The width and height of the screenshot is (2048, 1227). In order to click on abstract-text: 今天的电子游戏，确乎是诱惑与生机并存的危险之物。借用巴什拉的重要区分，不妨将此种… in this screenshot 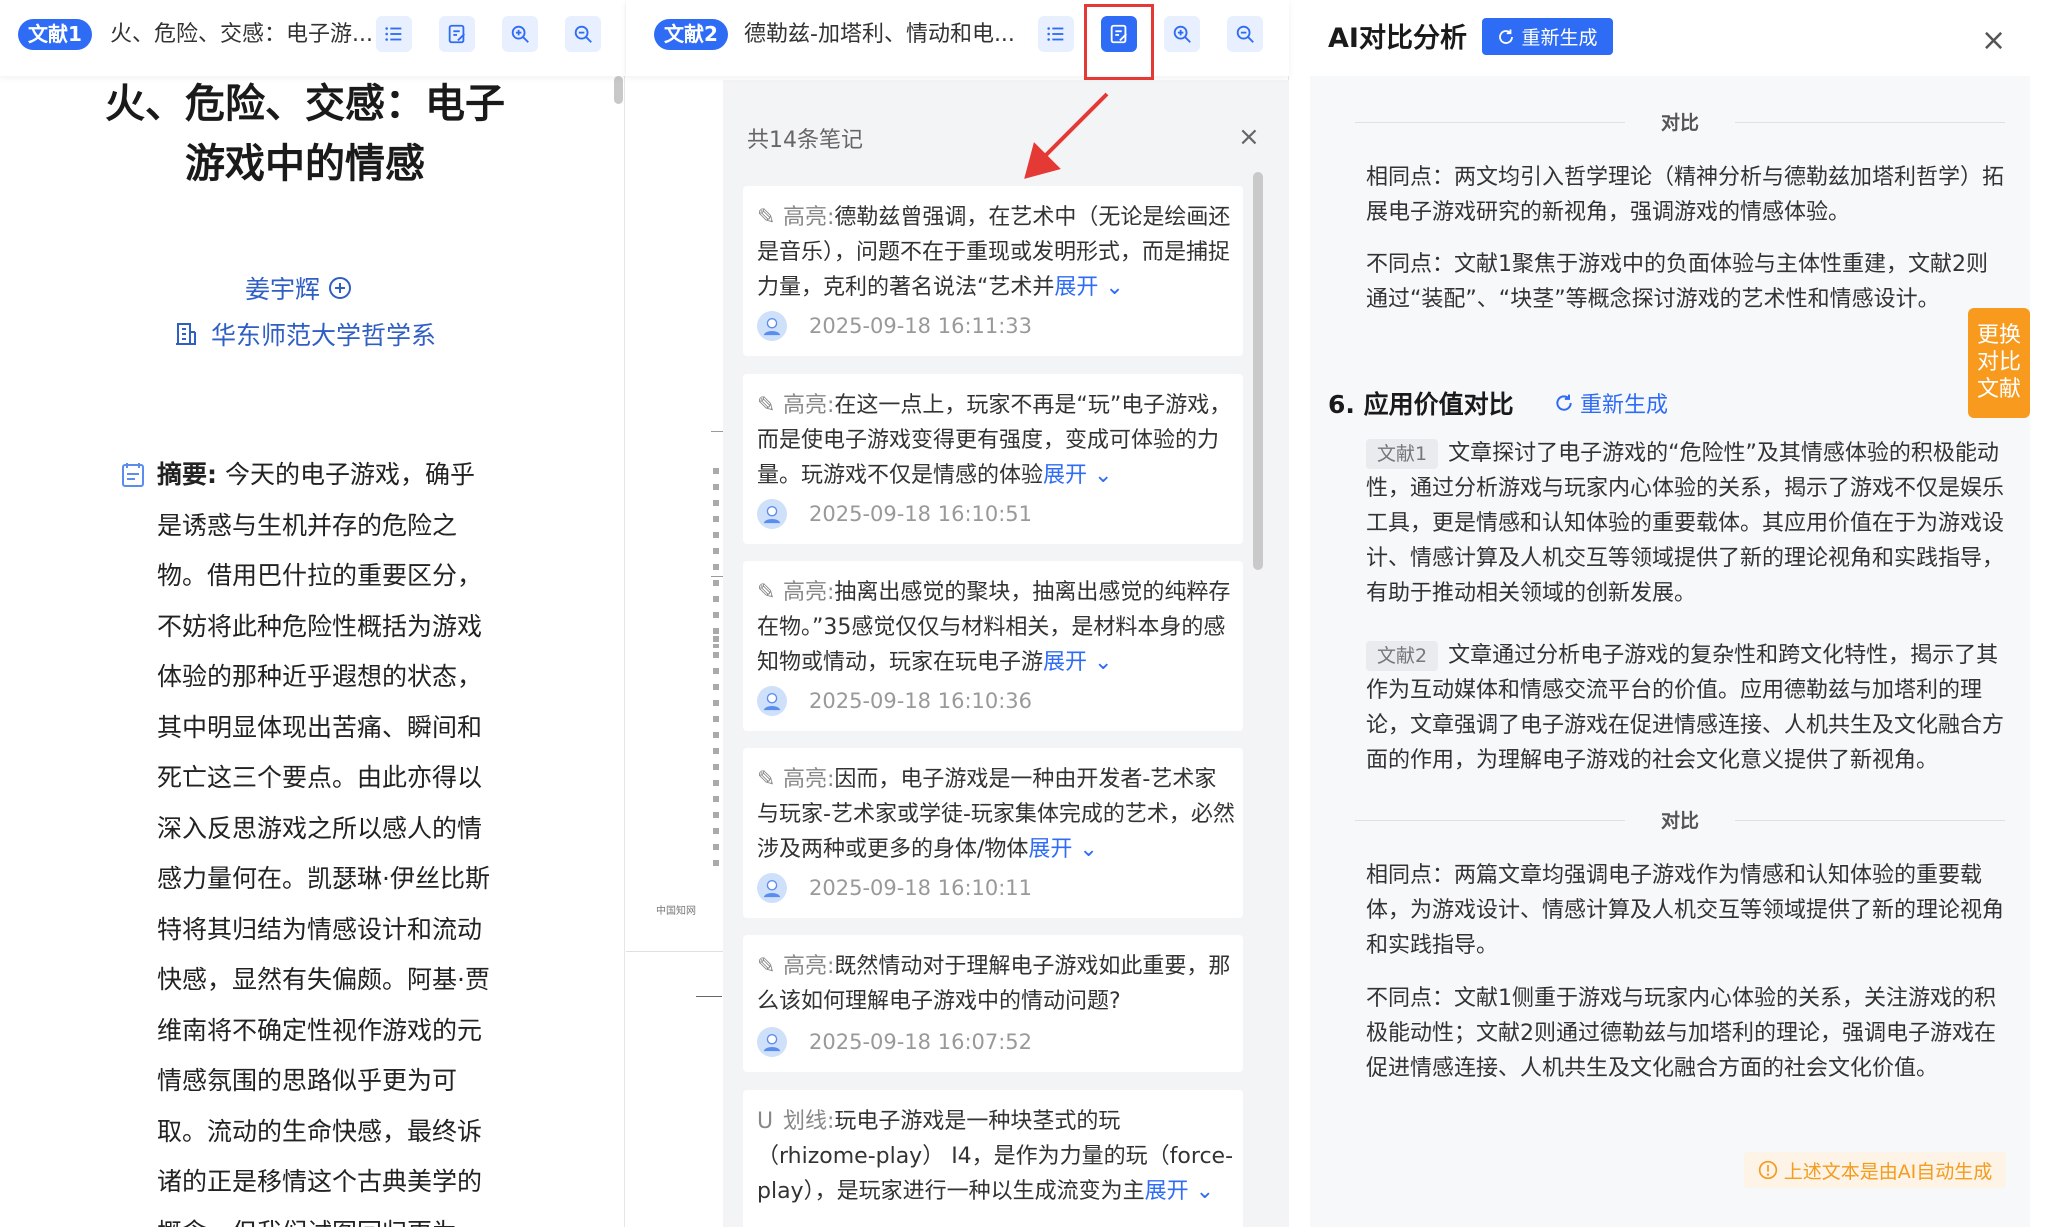, I will do `click(323, 843)`.